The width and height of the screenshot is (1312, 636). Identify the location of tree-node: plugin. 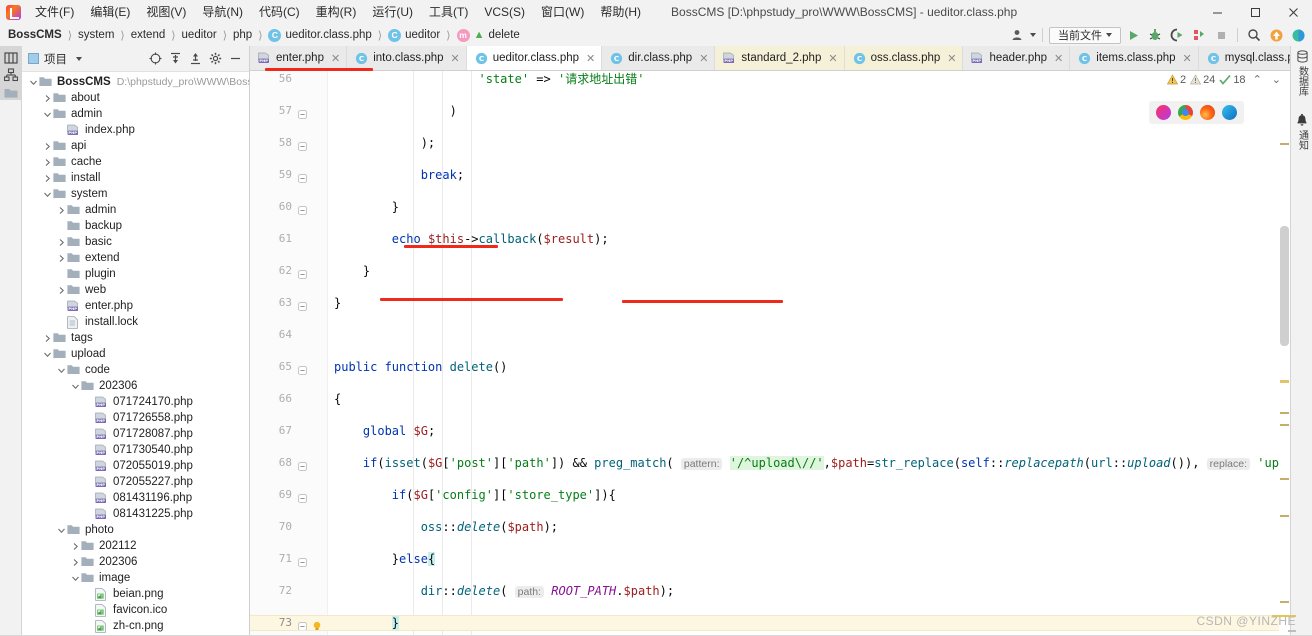
(135, 274).